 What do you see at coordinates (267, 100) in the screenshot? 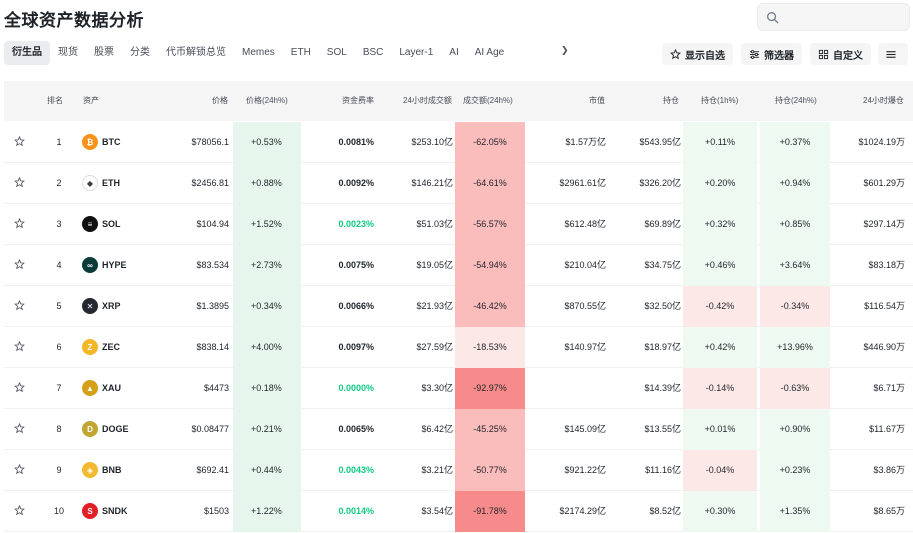
I see `col-price-change: 价格(24h%)` at bounding box center [267, 100].